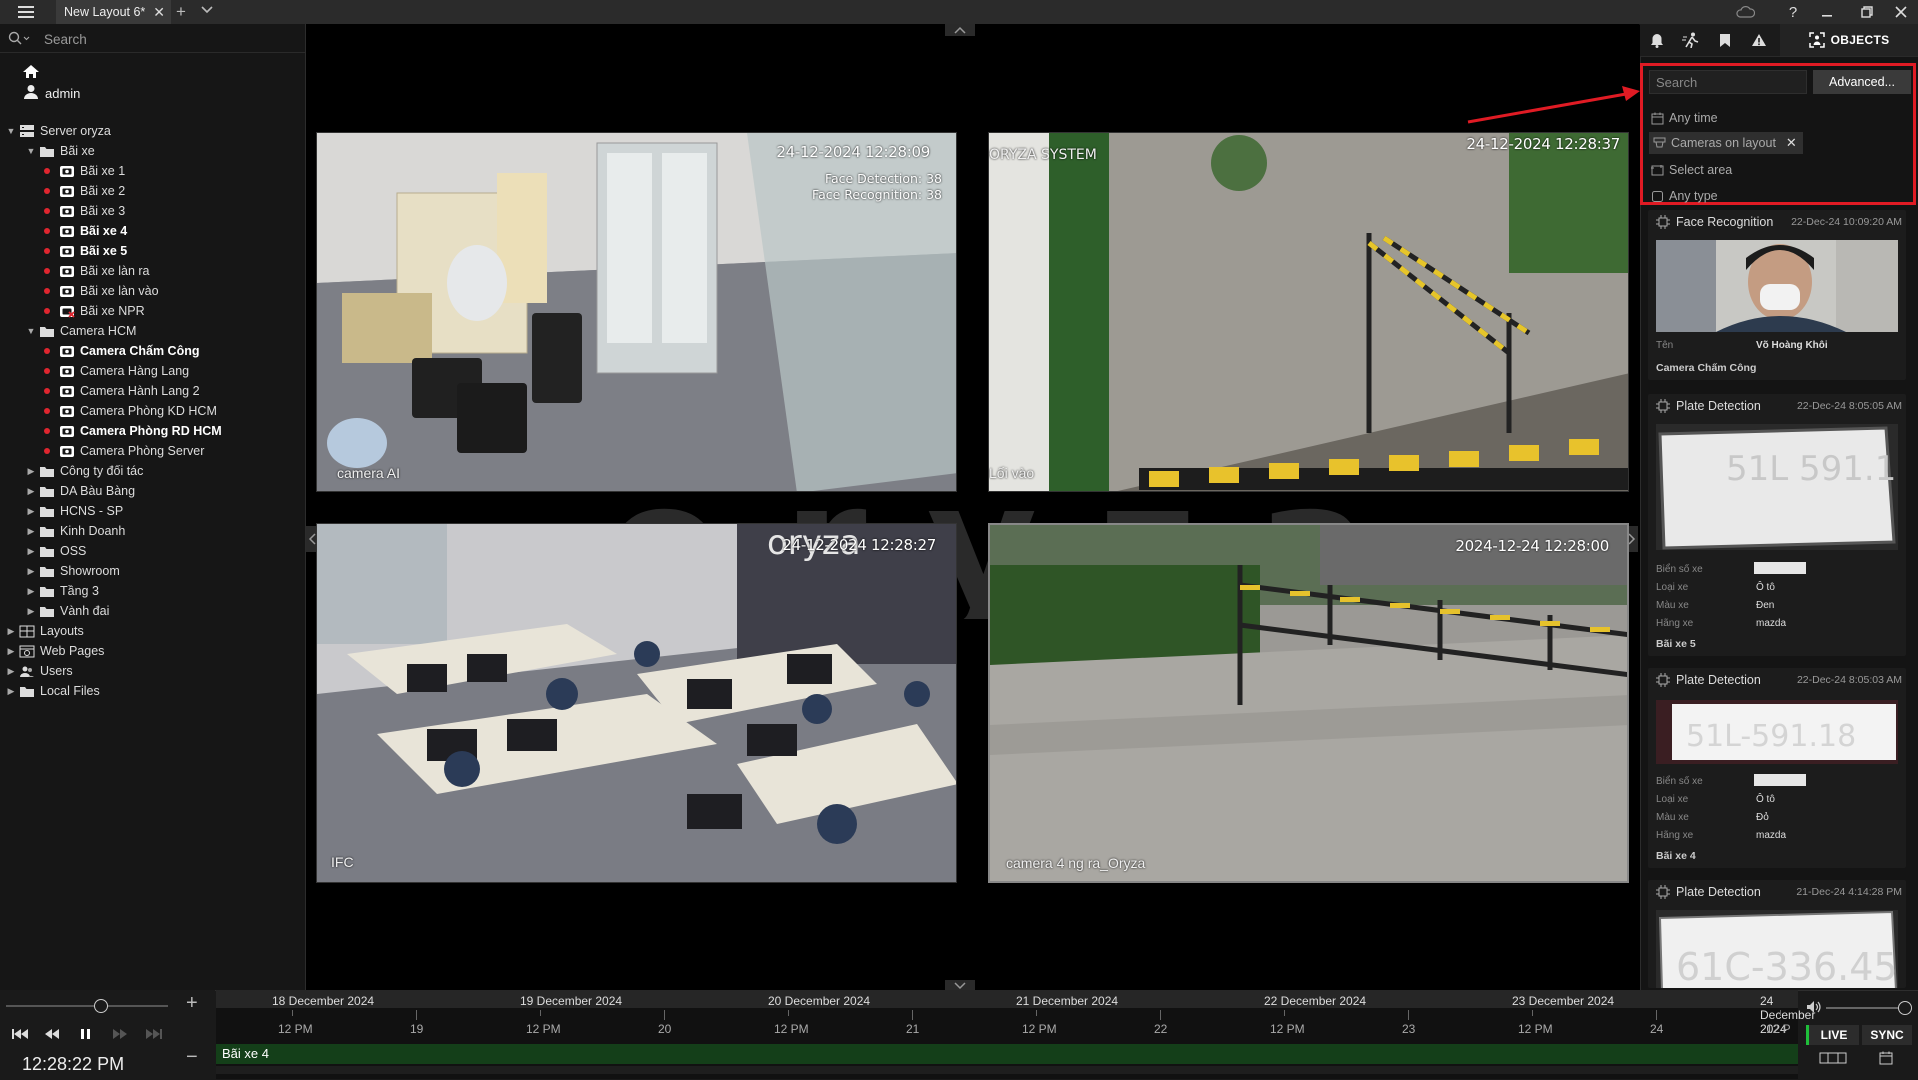 This screenshot has width=1918, height=1080. Describe the element at coordinates (1777, 949) in the screenshot. I see `plate-thumbnail: 61C-336.45` at that location.